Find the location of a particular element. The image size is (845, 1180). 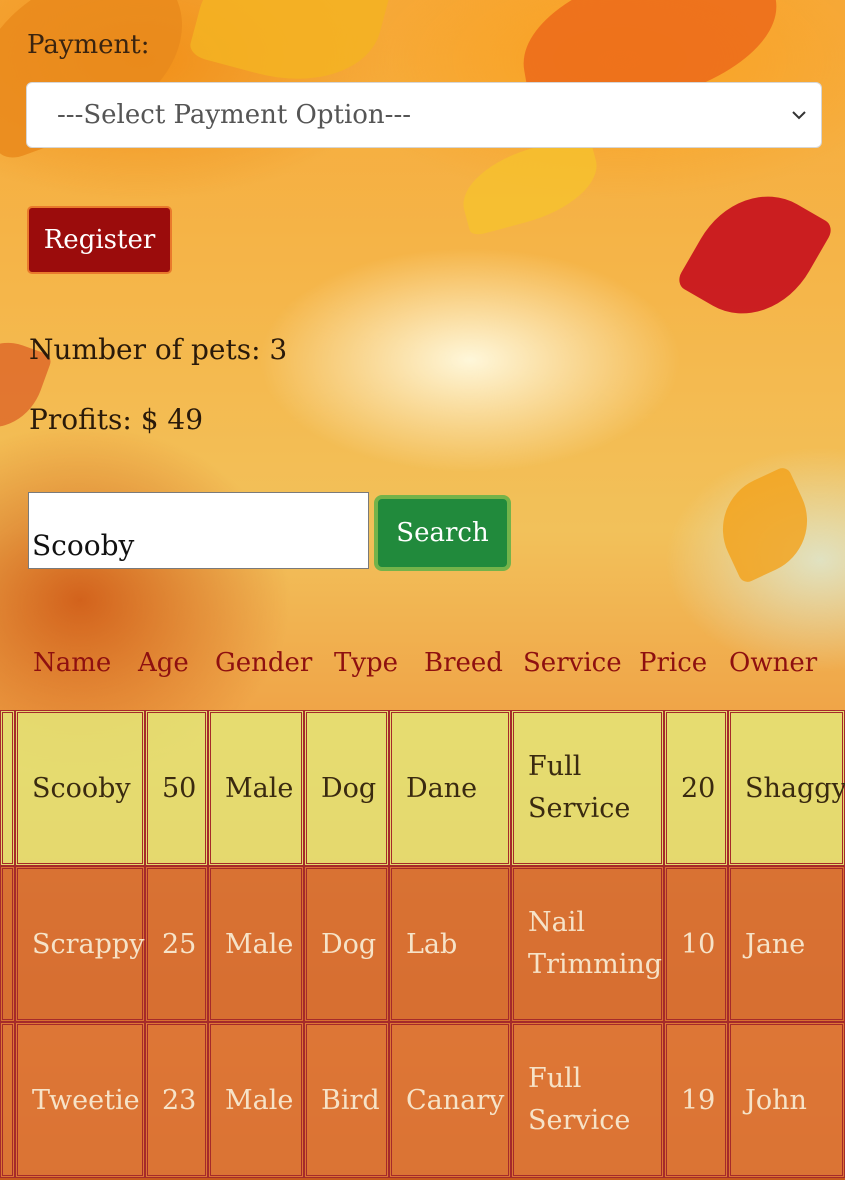

header-name: Name is located at coordinates (72, 663).